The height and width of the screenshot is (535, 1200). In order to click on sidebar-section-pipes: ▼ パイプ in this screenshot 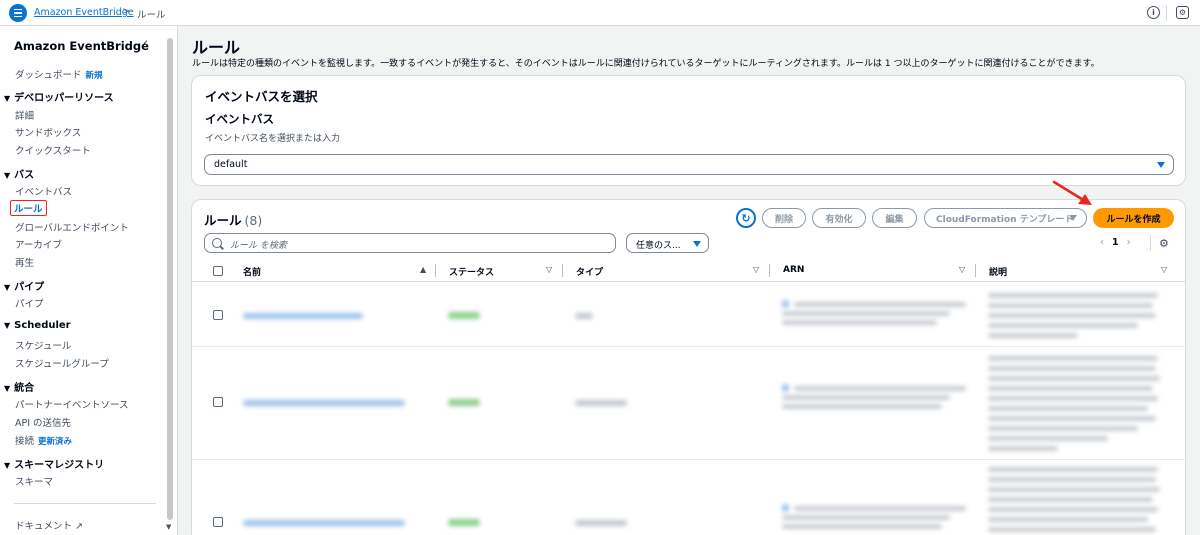, I will do `click(24, 285)`.